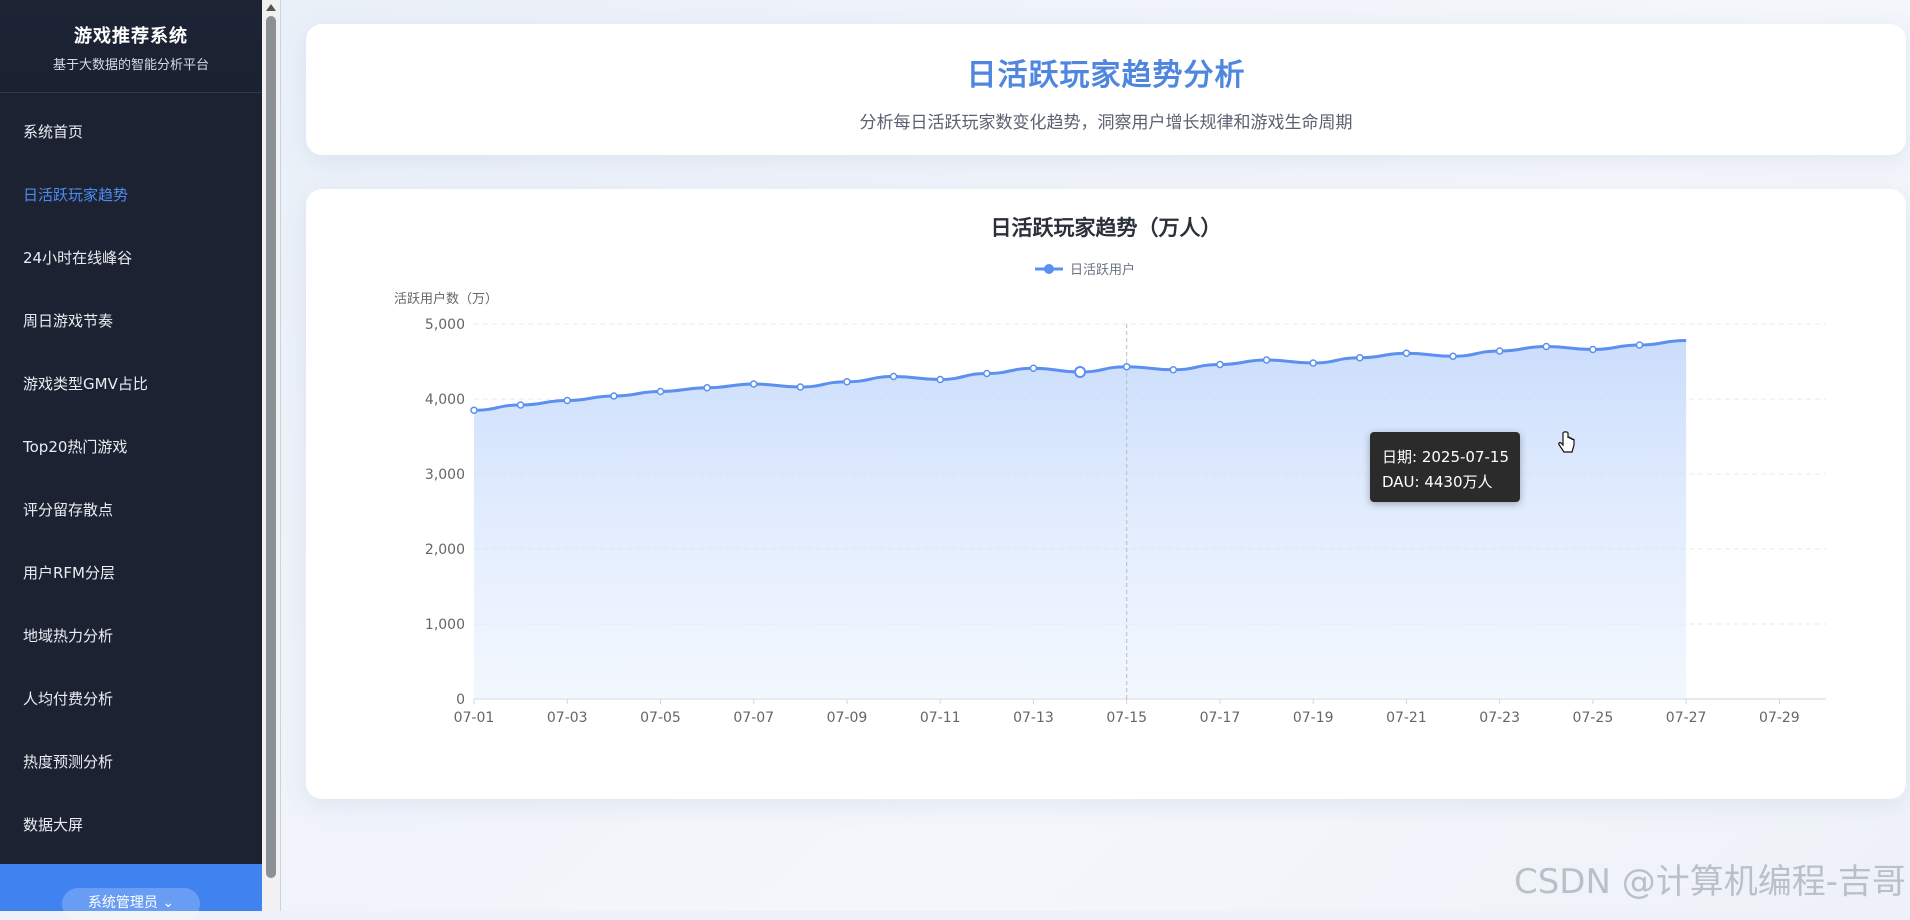 Image resolution: width=1910 pixels, height=920 pixels. I want to click on page-subtitle: 分析每日活跃玩家数变化趋势，洞察用户增长规律和游戏生命周期, so click(1106, 123).